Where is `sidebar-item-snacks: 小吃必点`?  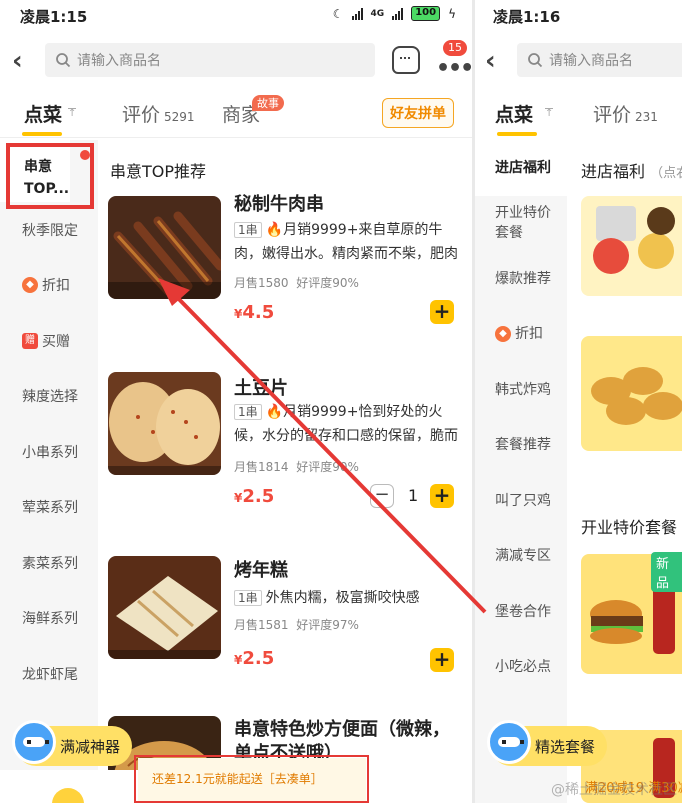 sidebar-item-snacks: 小吃必点 is located at coordinates (521, 668).